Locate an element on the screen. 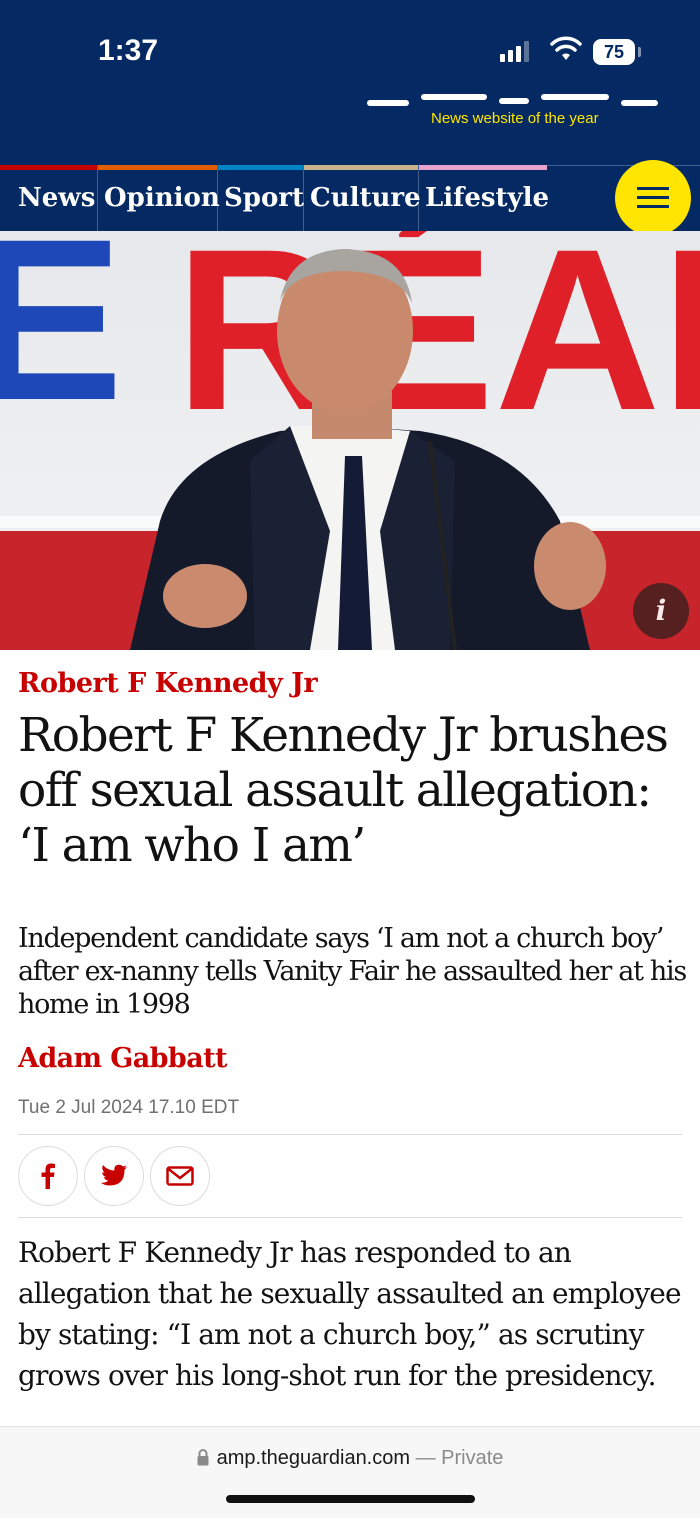 The height and width of the screenshot is (1518, 700). menu-button is located at coordinates (653, 198).